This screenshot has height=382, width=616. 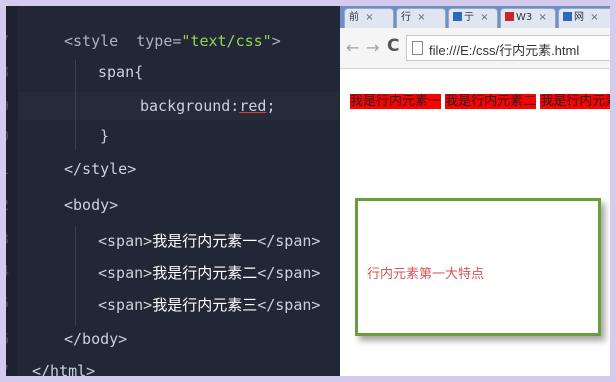 What do you see at coordinates (504, 50) in the screenshot?
I see `url-text: file:///E:/css/行内元素.html` at bounding box center [504, 50].